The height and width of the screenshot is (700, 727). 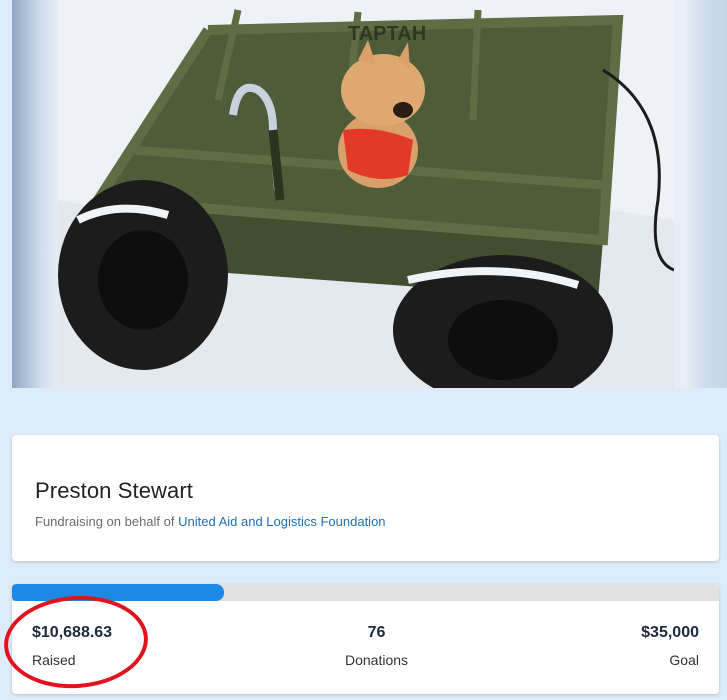 I want to click on progress-bar, so click(x=365, y=592).